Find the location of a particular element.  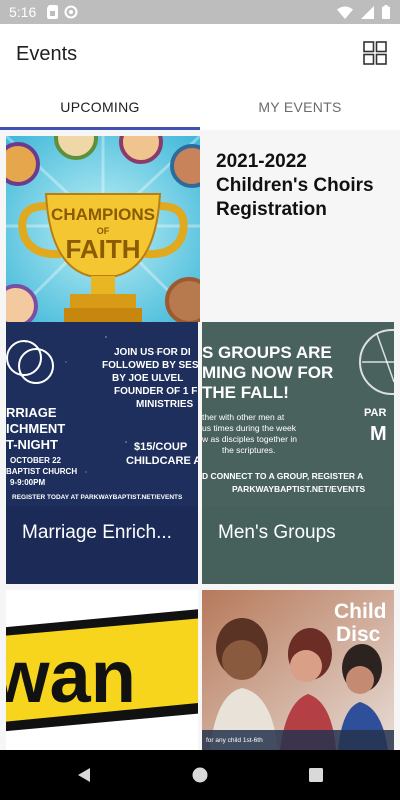

tab-my-events: MY EVENTS is located at coordinates (300, 107).